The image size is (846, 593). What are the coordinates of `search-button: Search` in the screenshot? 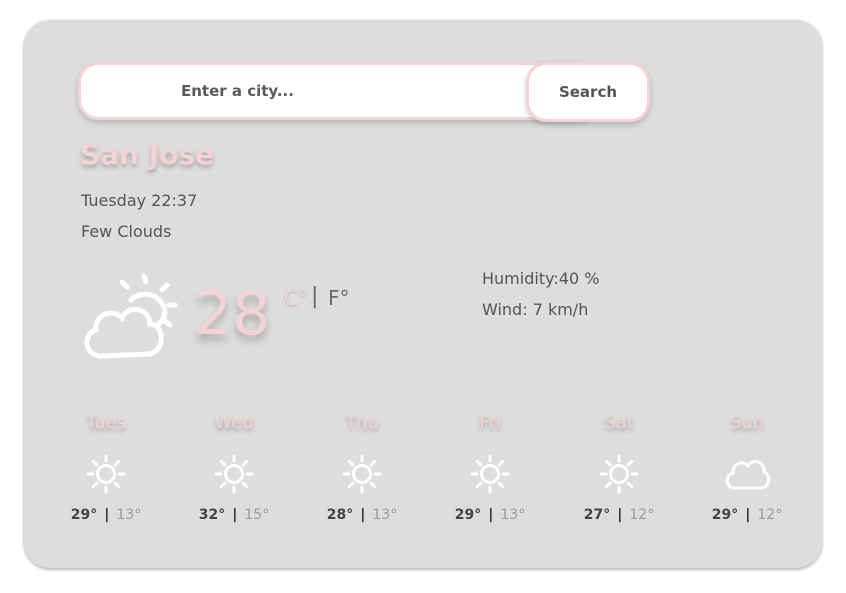 It's located at (588, 92).